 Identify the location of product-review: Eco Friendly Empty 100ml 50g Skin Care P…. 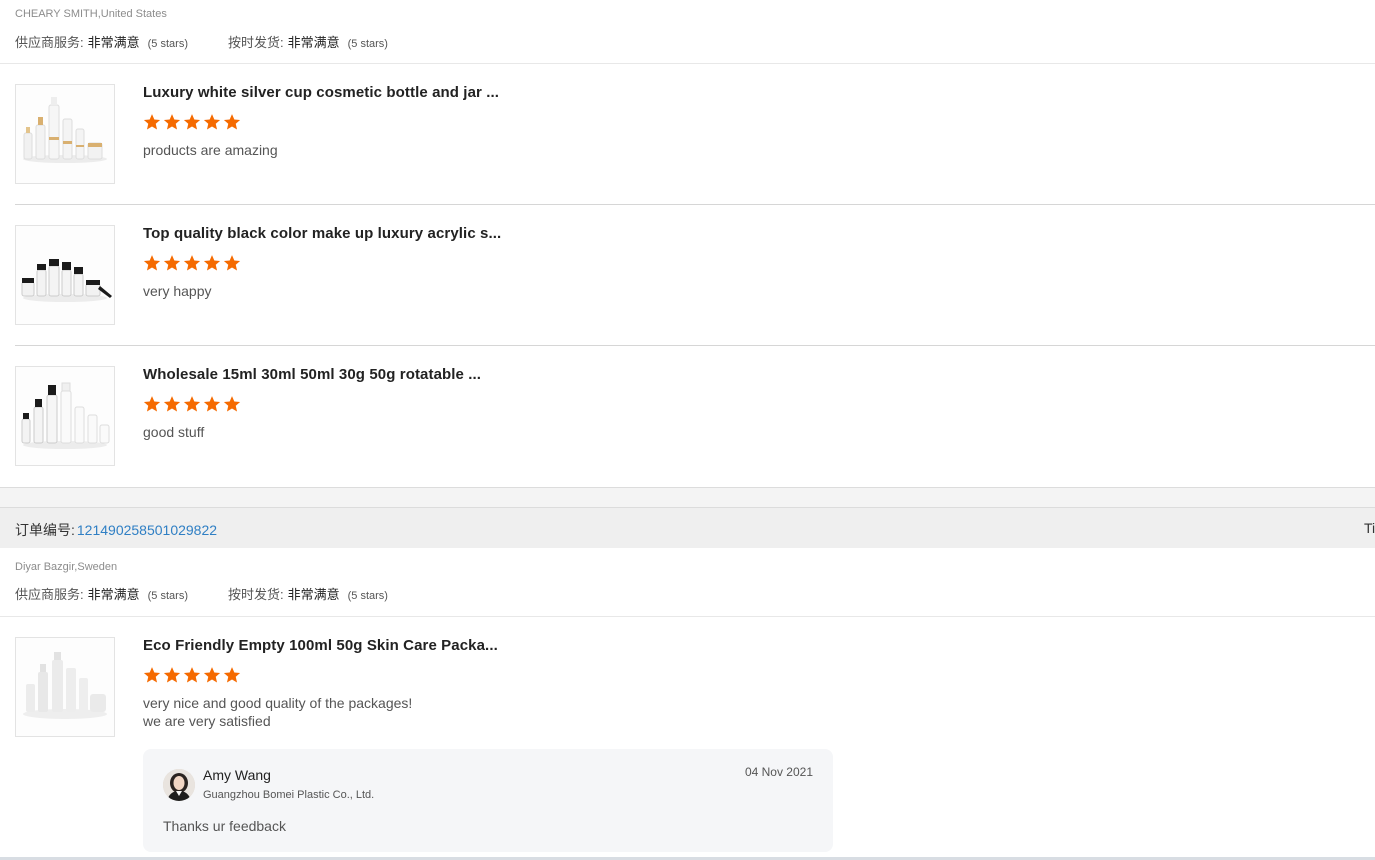
(695, 687).